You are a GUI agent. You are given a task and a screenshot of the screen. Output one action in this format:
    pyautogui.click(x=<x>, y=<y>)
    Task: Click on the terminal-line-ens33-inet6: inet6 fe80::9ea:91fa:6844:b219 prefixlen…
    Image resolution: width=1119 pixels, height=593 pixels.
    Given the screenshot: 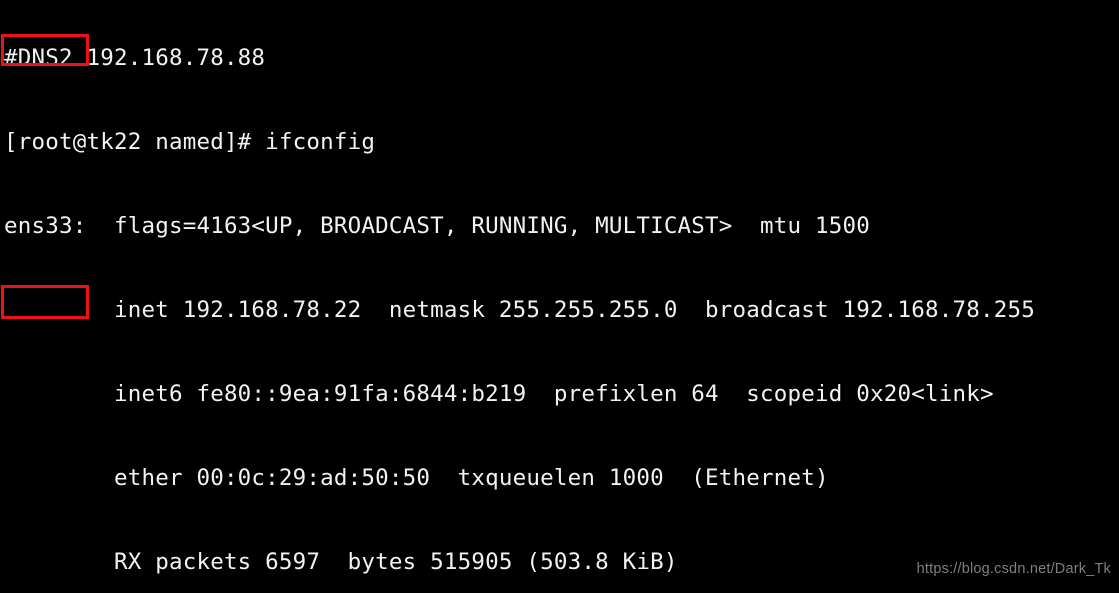 What is the action you would take?
    pyautogui.click(x=499, y=394)
    